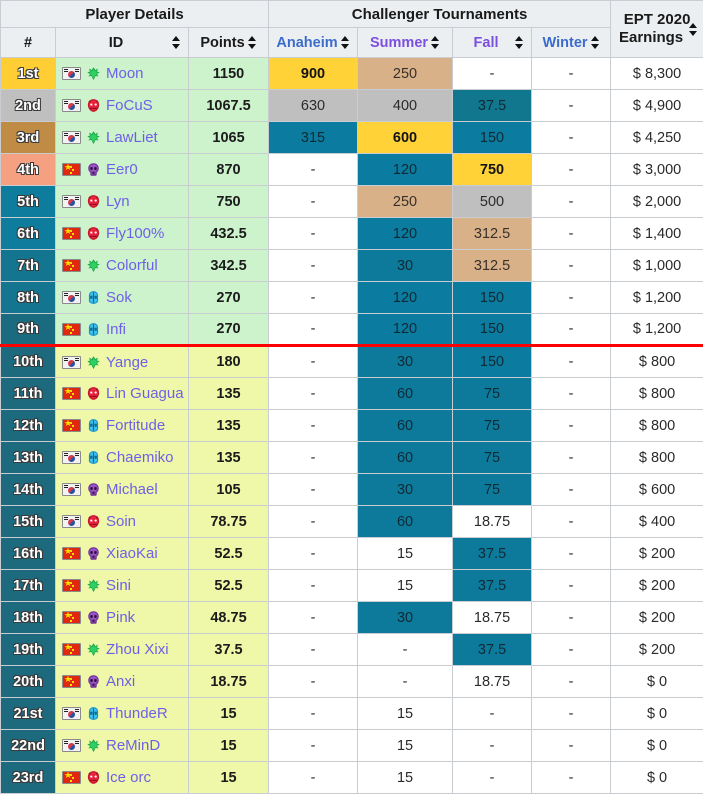 The height and width of the screenshot is (797, 703). I want to click on cell-rank: 12th, so click(28, 425).